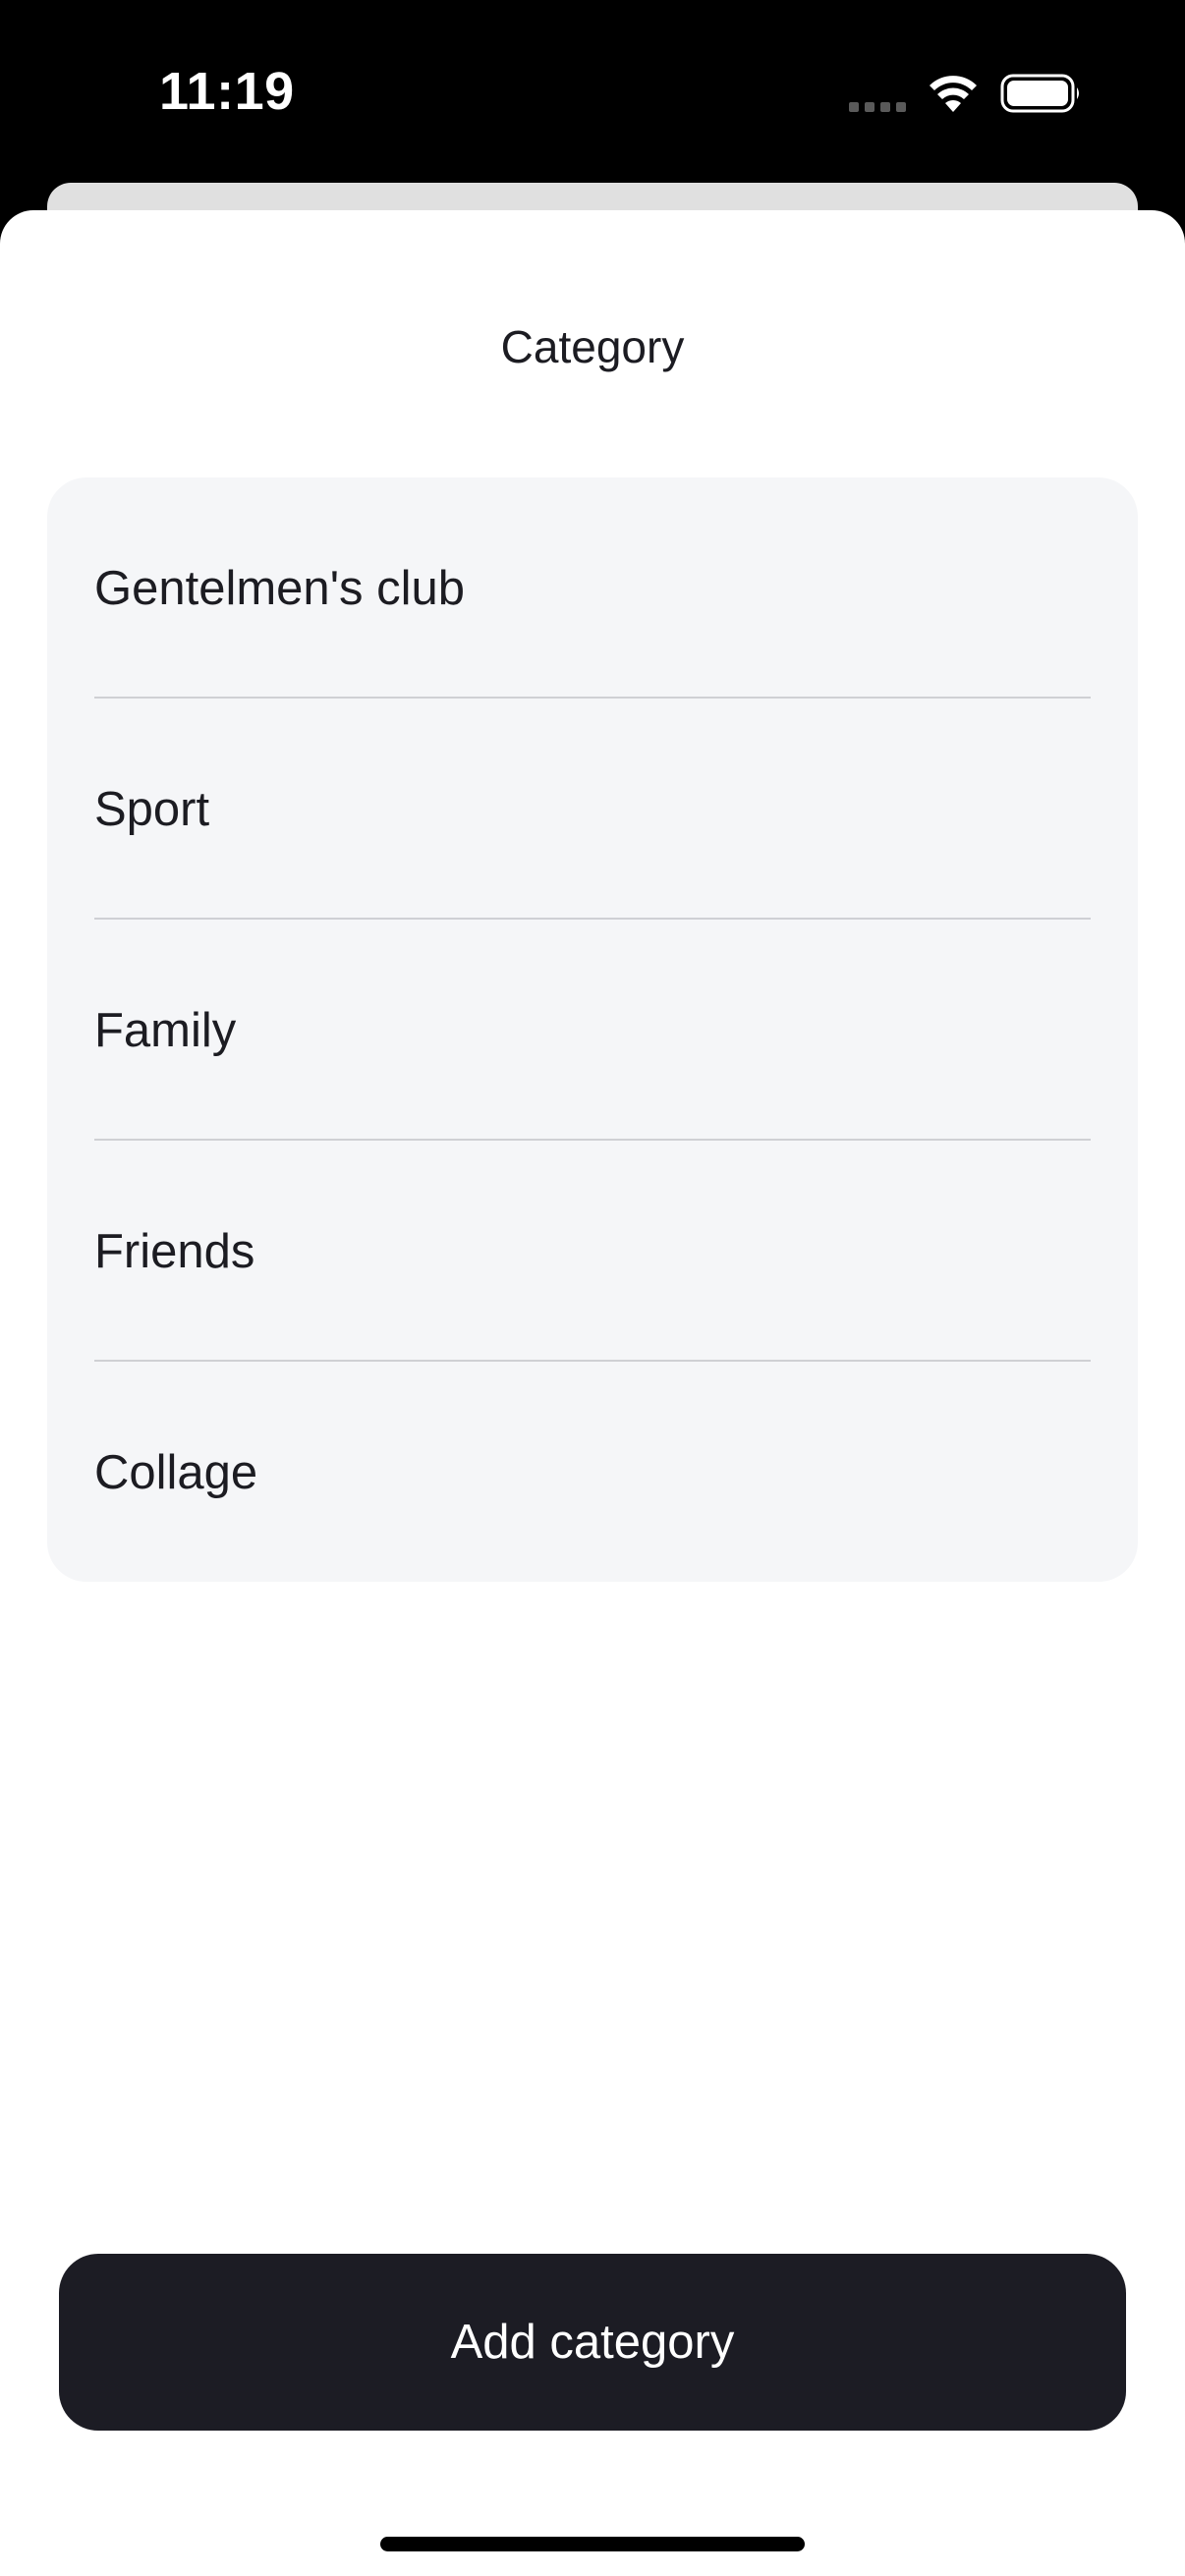 This screenshot has width=1185, height=2576. Describe the element at coordinates (592, 809) in the screenshot. I see `category-item-sport: Sport` at that location.